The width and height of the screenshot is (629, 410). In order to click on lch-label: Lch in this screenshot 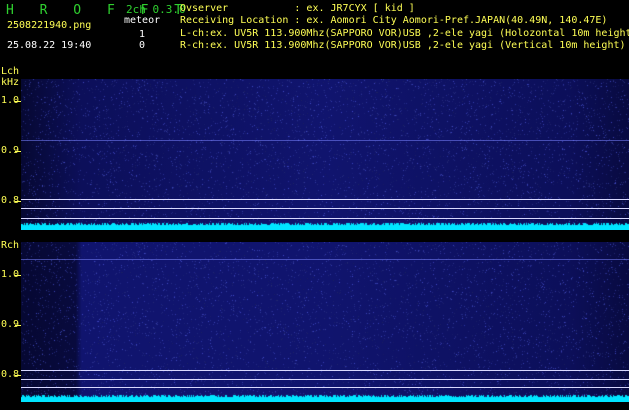, I will do `click(10, 71)`.